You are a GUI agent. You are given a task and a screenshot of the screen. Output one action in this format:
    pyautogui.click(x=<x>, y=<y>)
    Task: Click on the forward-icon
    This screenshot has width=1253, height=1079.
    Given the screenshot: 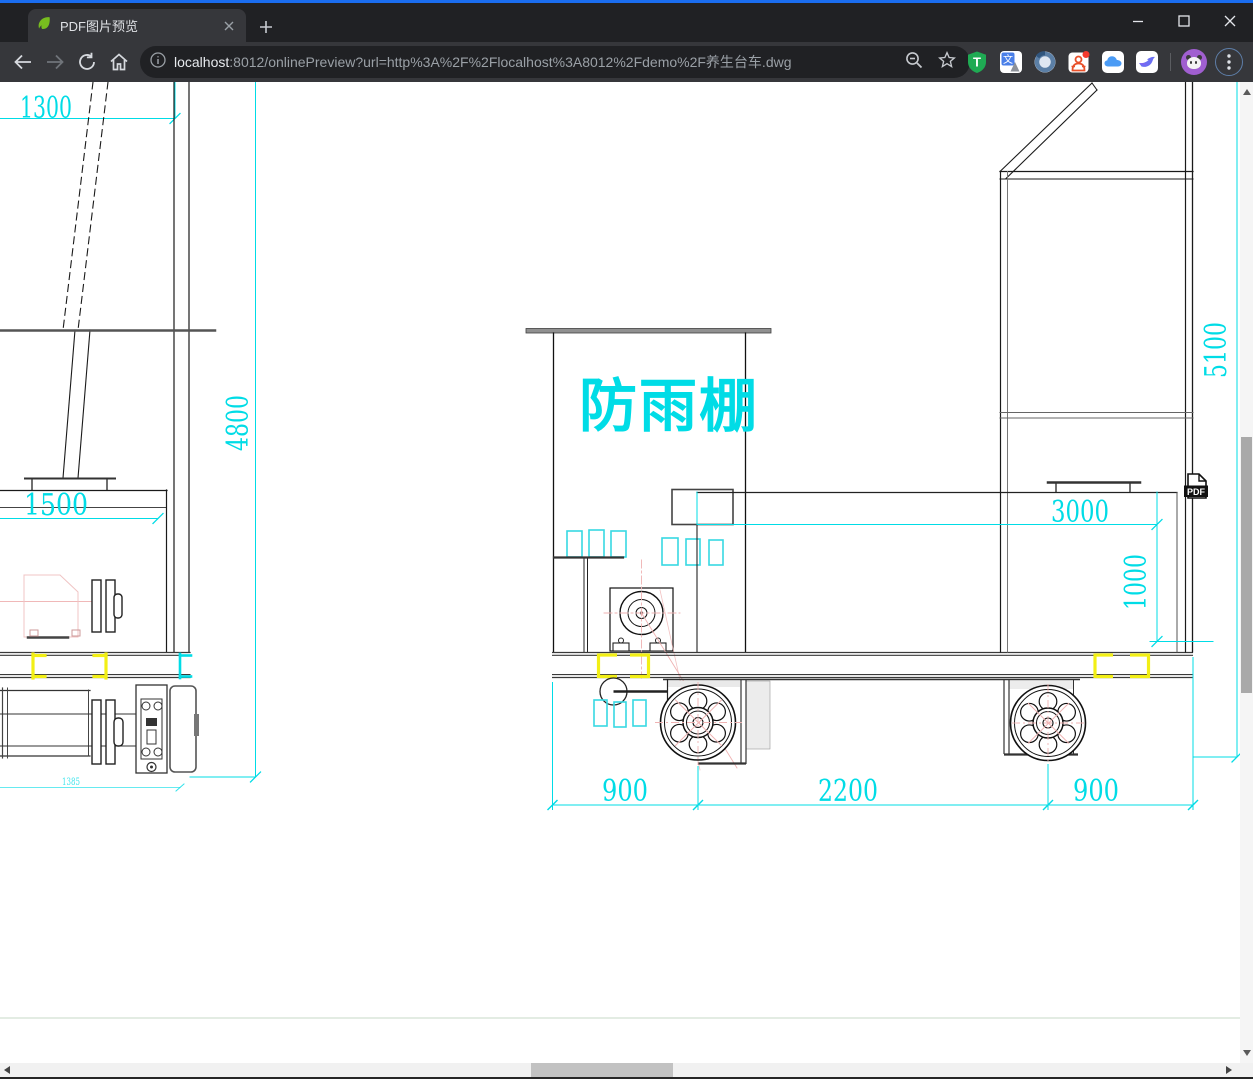 What is the action you would take?
    pyautogui.click(x=55, y=62)
    